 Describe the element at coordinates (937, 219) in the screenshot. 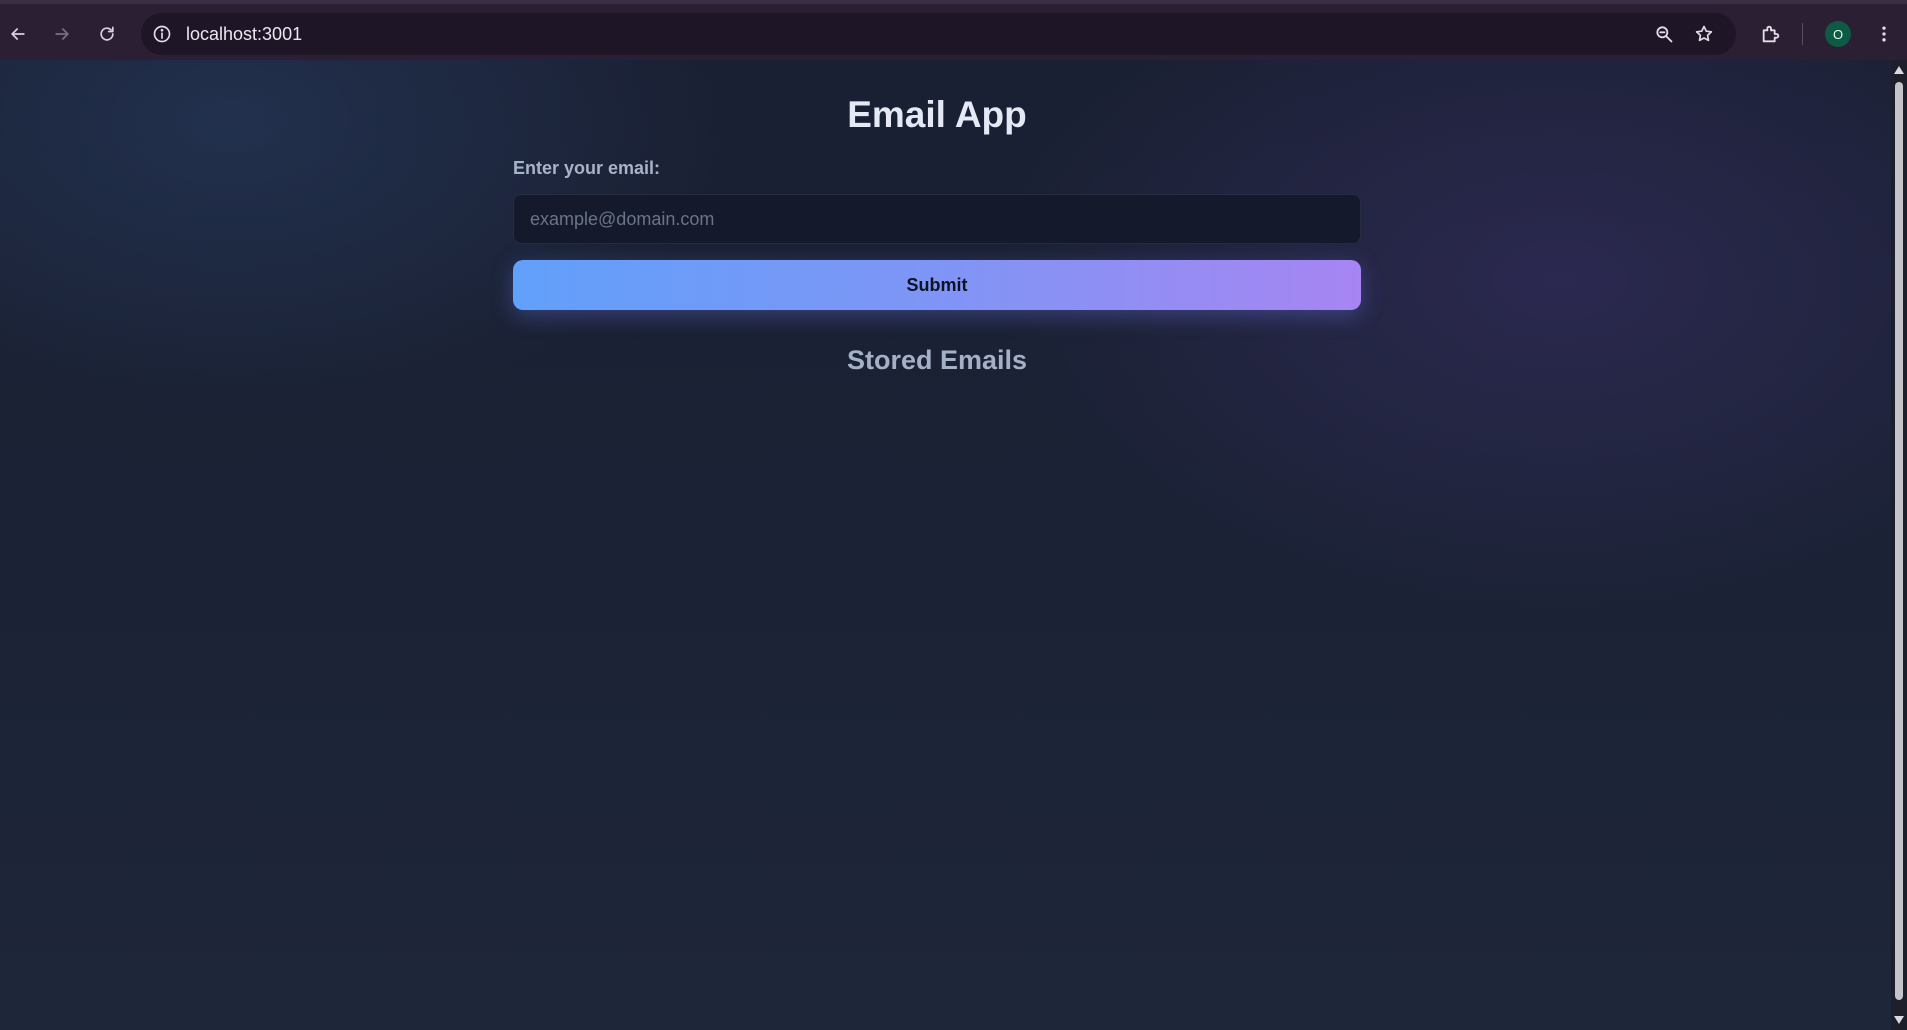

I see `email-field` at that location.